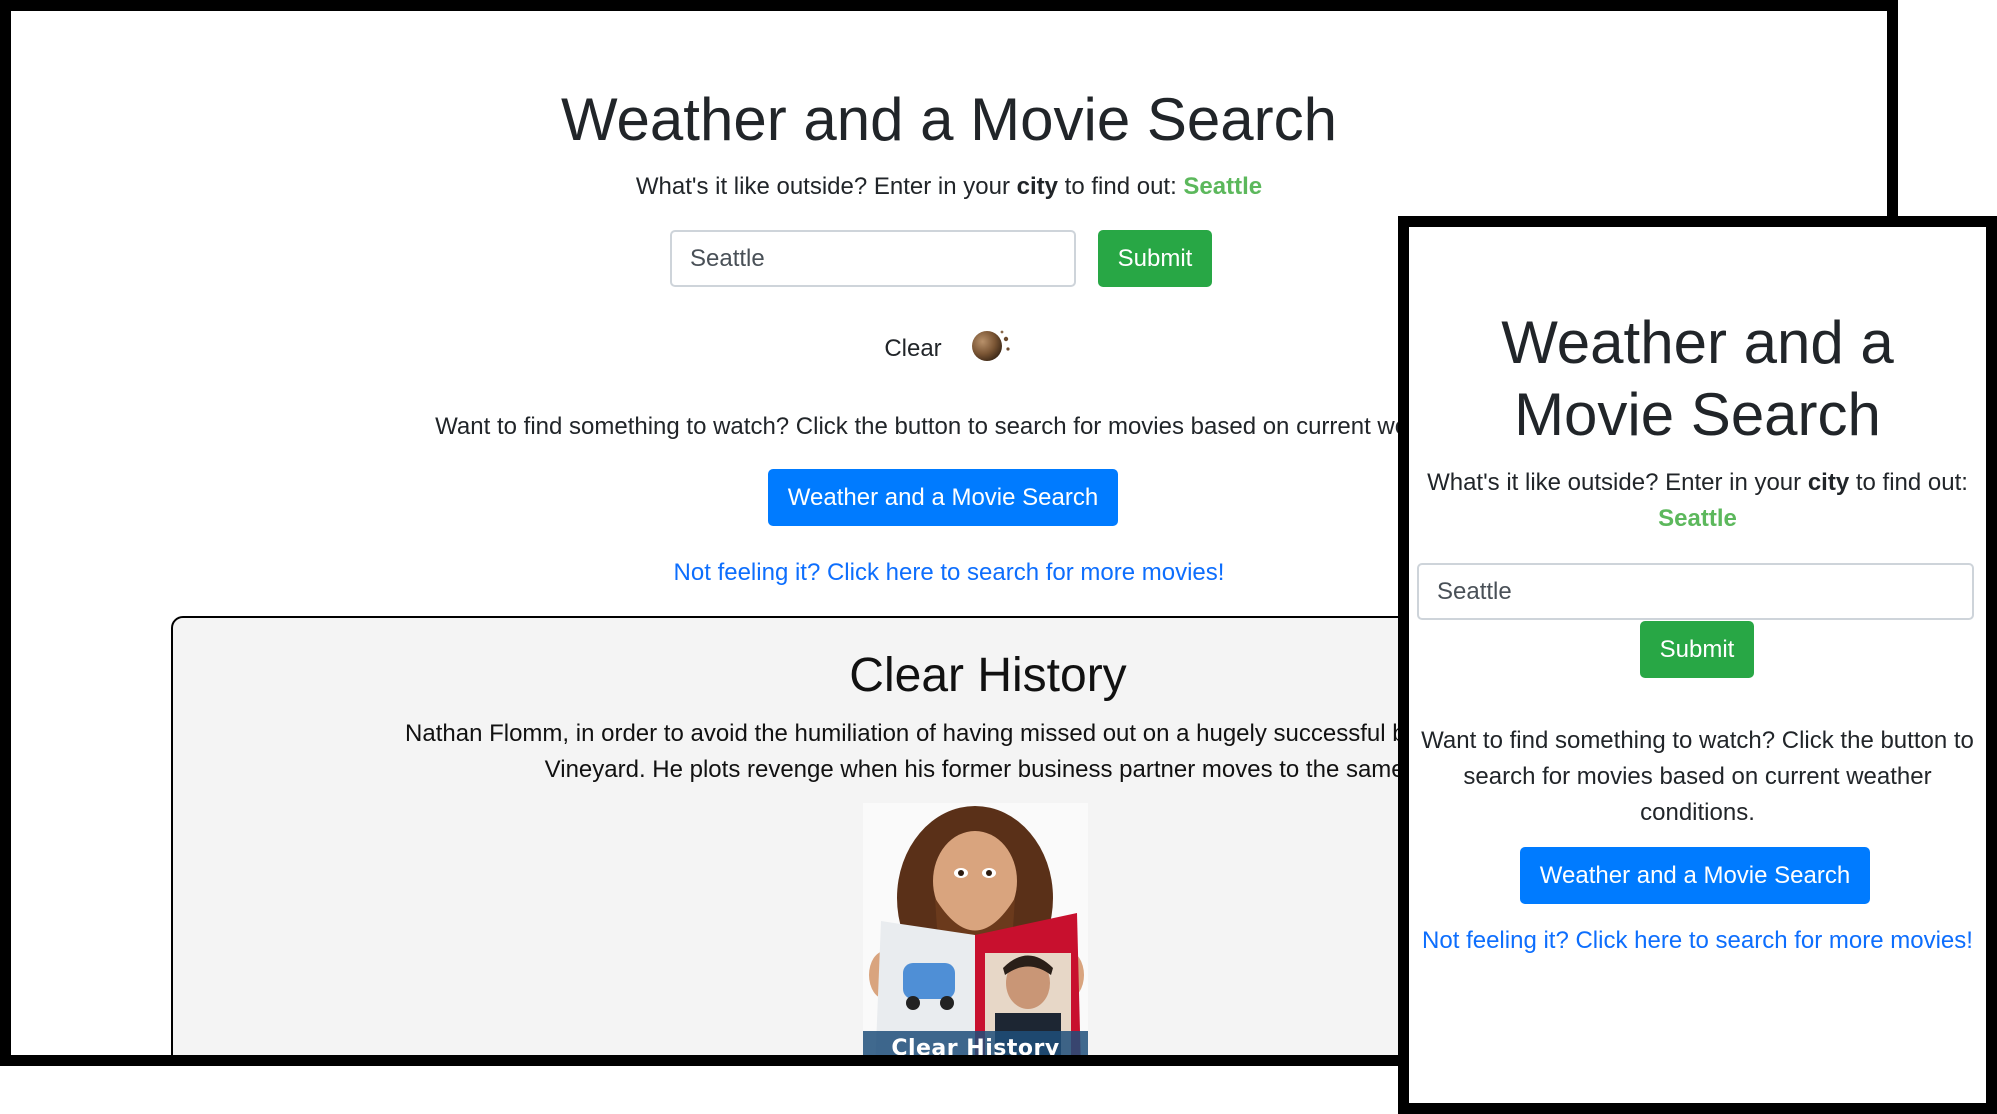 The height and width of the screenshot is (1114, 1997). I want to click on page-title-line: Weather and a, so click(1697, 342).